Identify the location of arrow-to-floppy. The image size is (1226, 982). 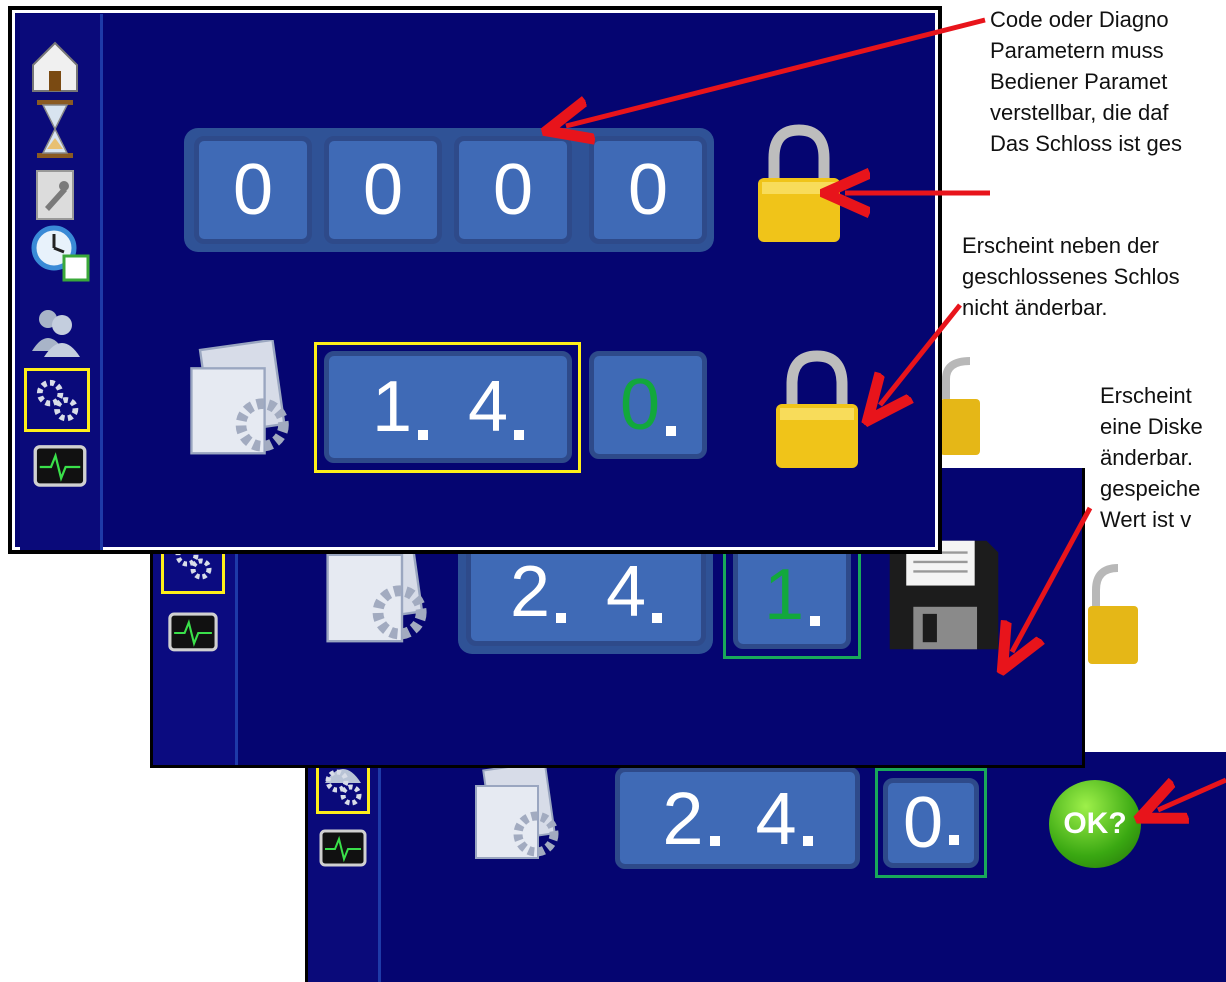
(1052, 579).